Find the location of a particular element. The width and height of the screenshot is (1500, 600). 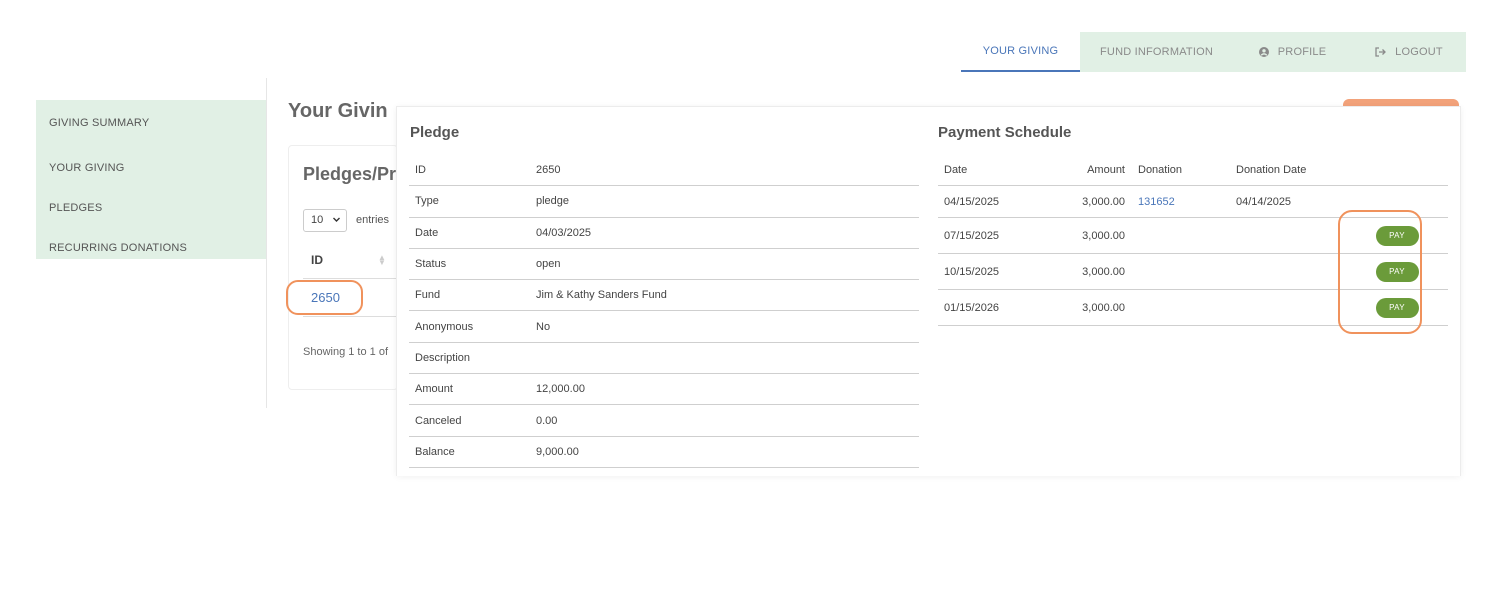

header-donation-date: Donation Date is located at coordinates (1271, 170).